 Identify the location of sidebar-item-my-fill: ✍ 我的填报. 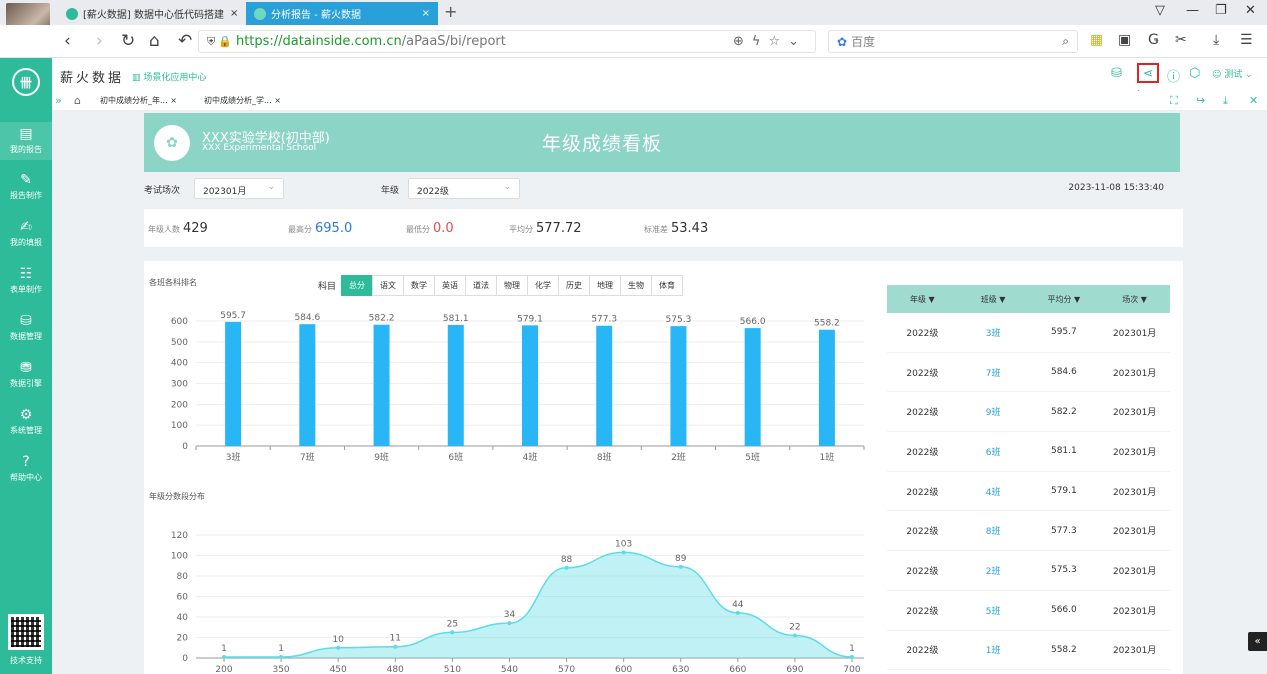
(26, 233).